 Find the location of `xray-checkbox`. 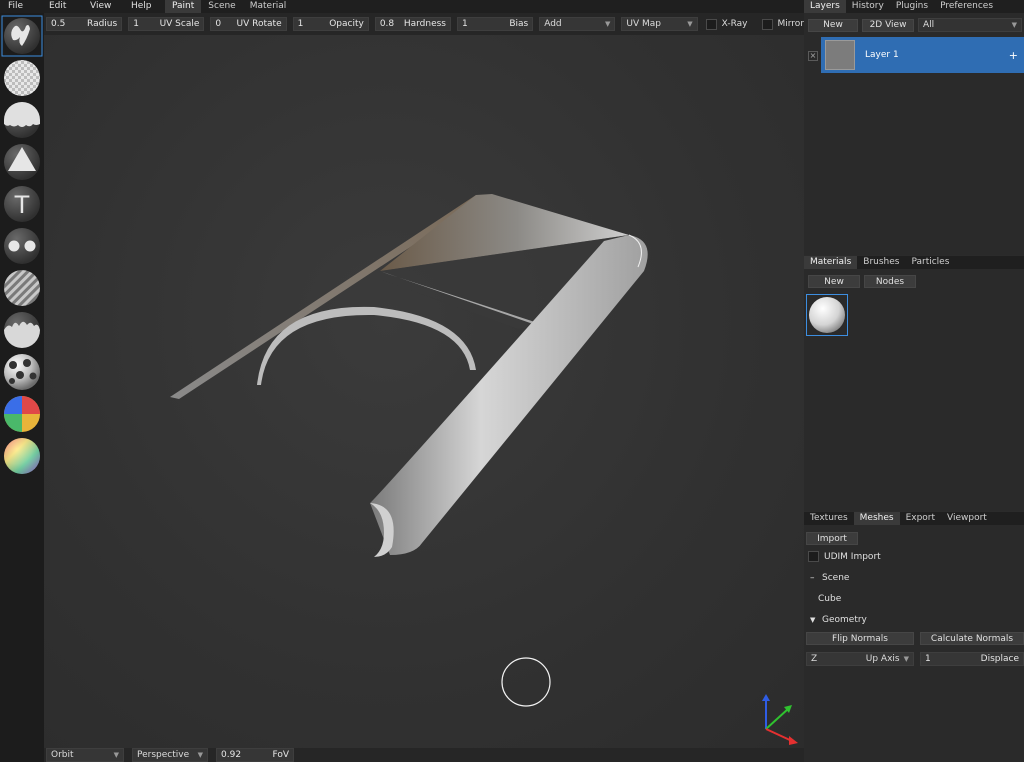

xray-checkbox is located at coordinates (711, 24).